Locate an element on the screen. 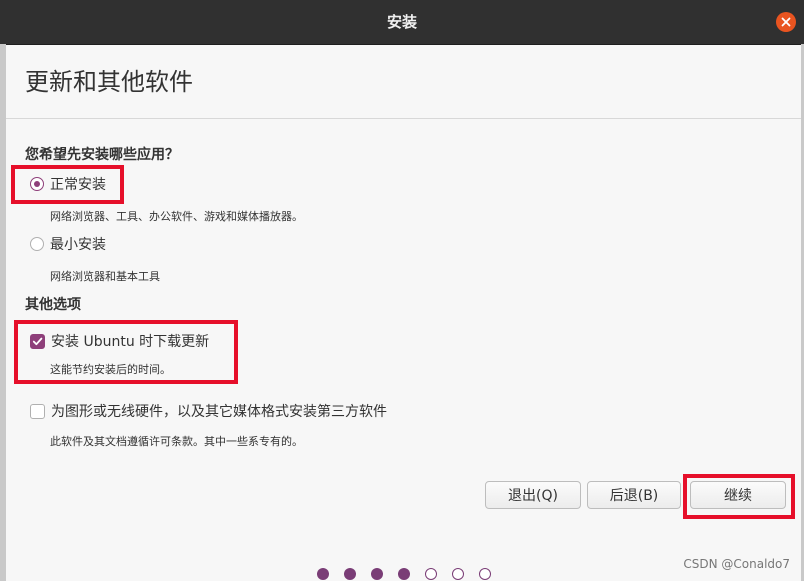  other-options-title: 其他选项 is located at coordinates (53, 305).